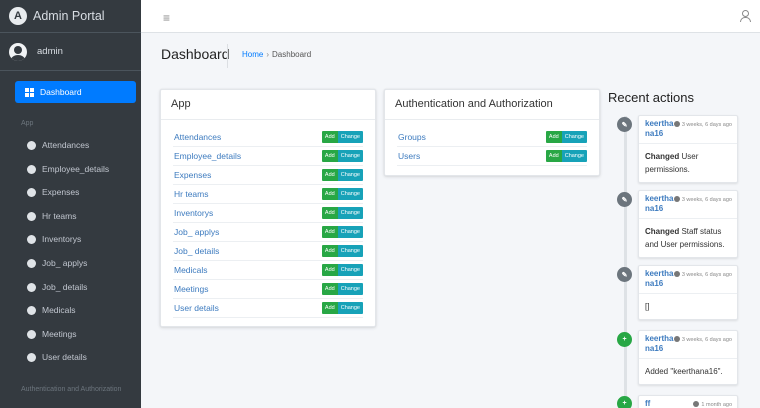 The height and width of the screenshot is (408, 760). I want to click on brand-title: Admin Portal, so click(69, 16).